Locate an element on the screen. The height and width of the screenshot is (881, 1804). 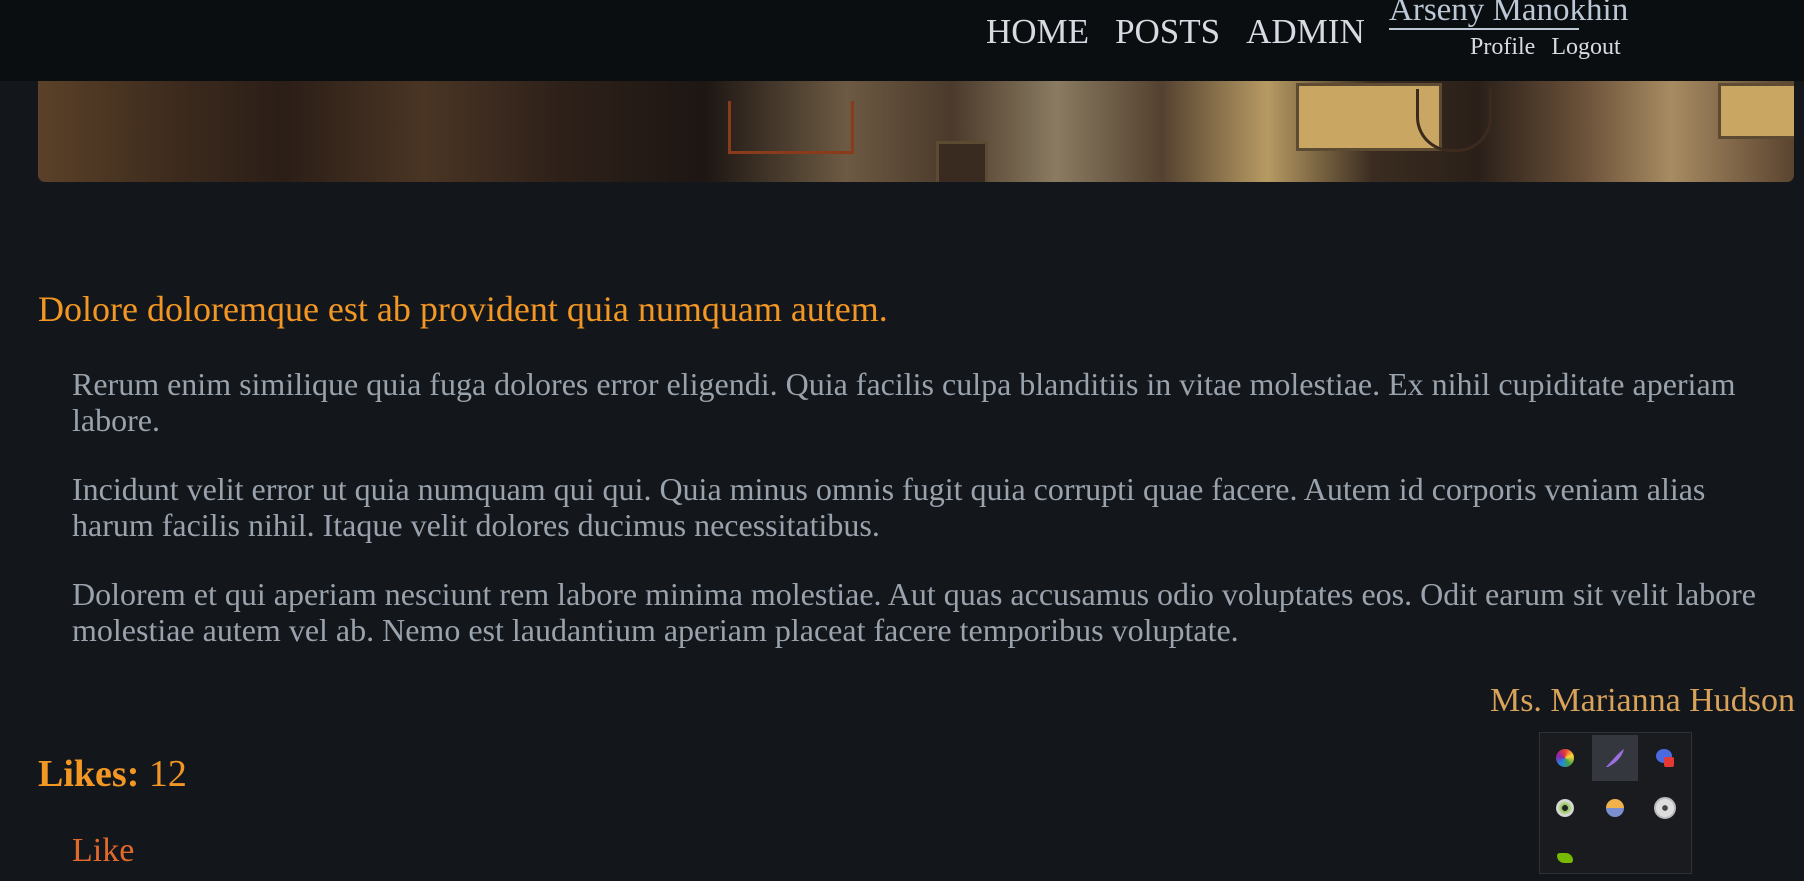
likes-label: Likes: is located at coordinates (89, 774).